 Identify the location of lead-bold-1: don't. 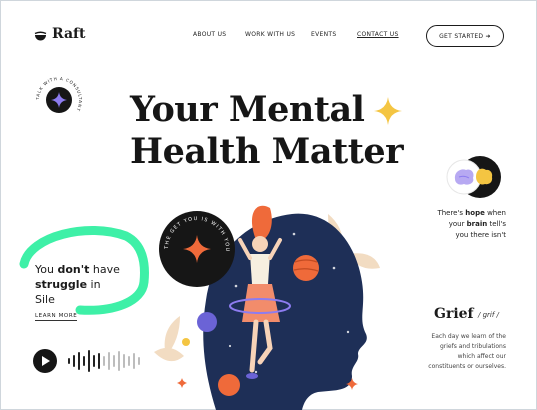
(73, 269).